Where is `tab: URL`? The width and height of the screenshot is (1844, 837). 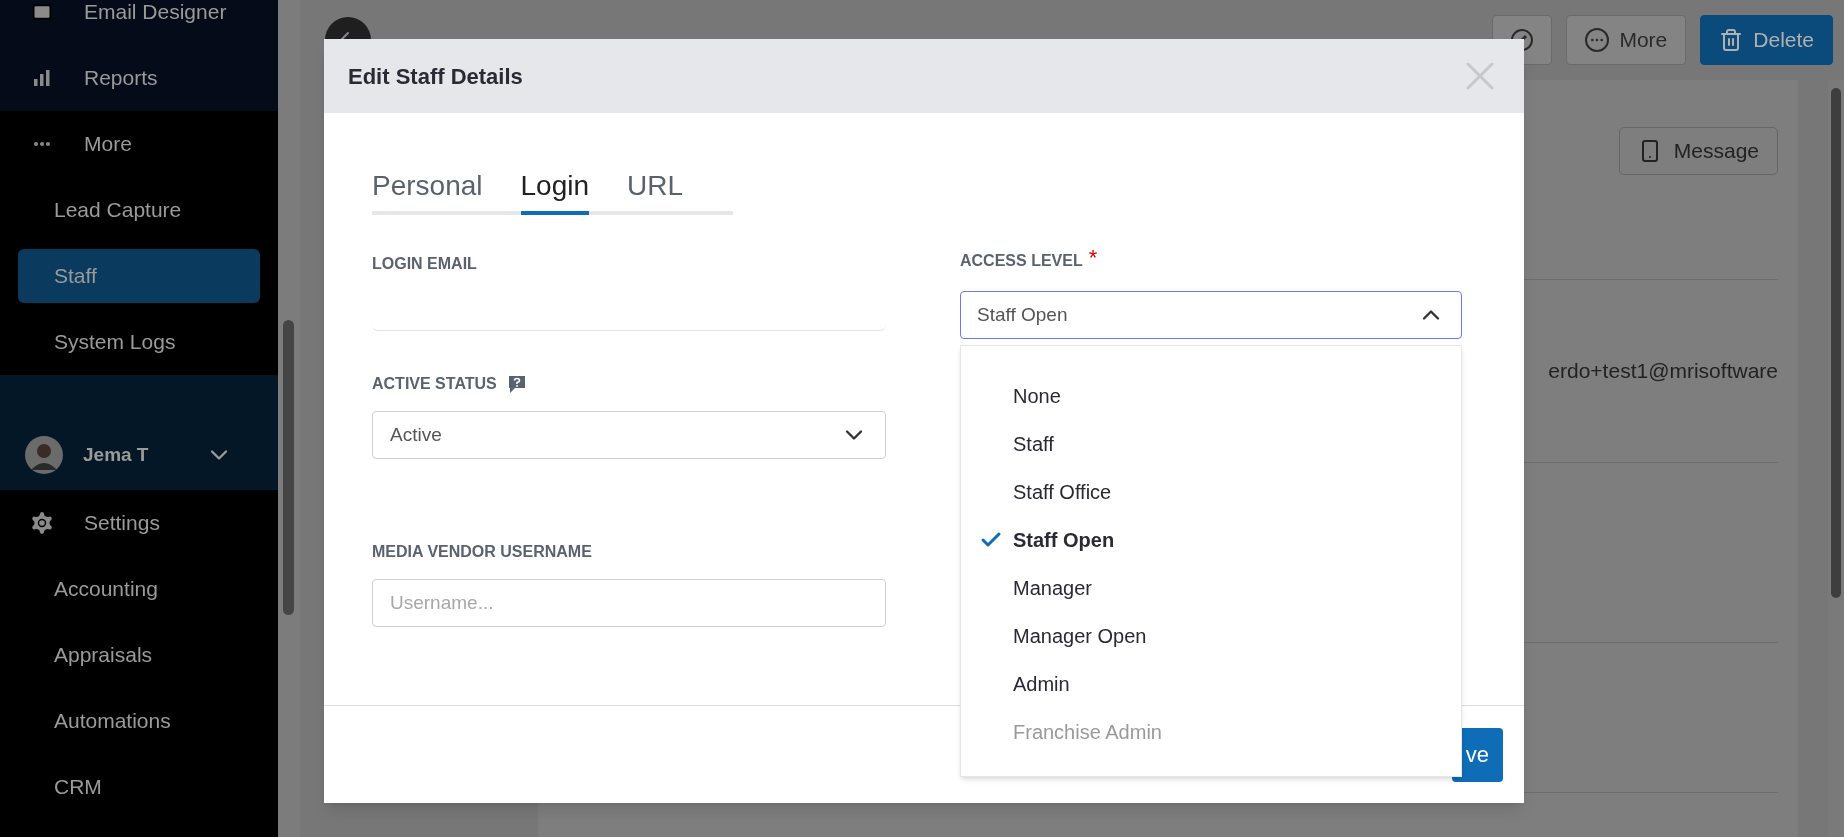 tab: URL is located at coordinates (655, 190).